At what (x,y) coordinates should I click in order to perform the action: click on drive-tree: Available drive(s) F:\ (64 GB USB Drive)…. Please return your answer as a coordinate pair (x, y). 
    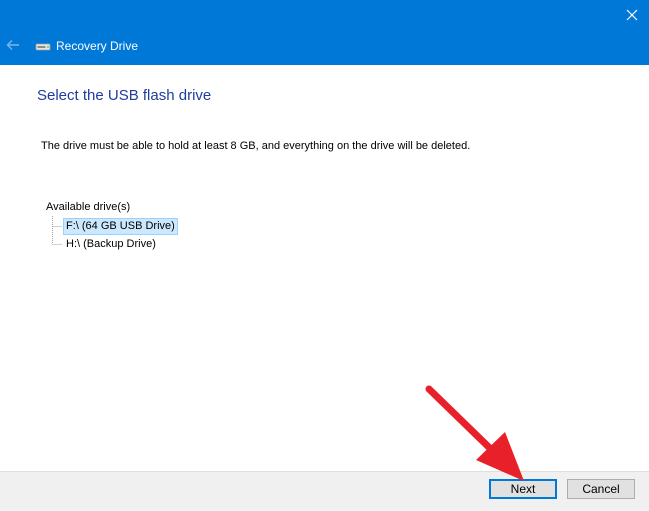
    Looking at the image, I should click on (196, 230).